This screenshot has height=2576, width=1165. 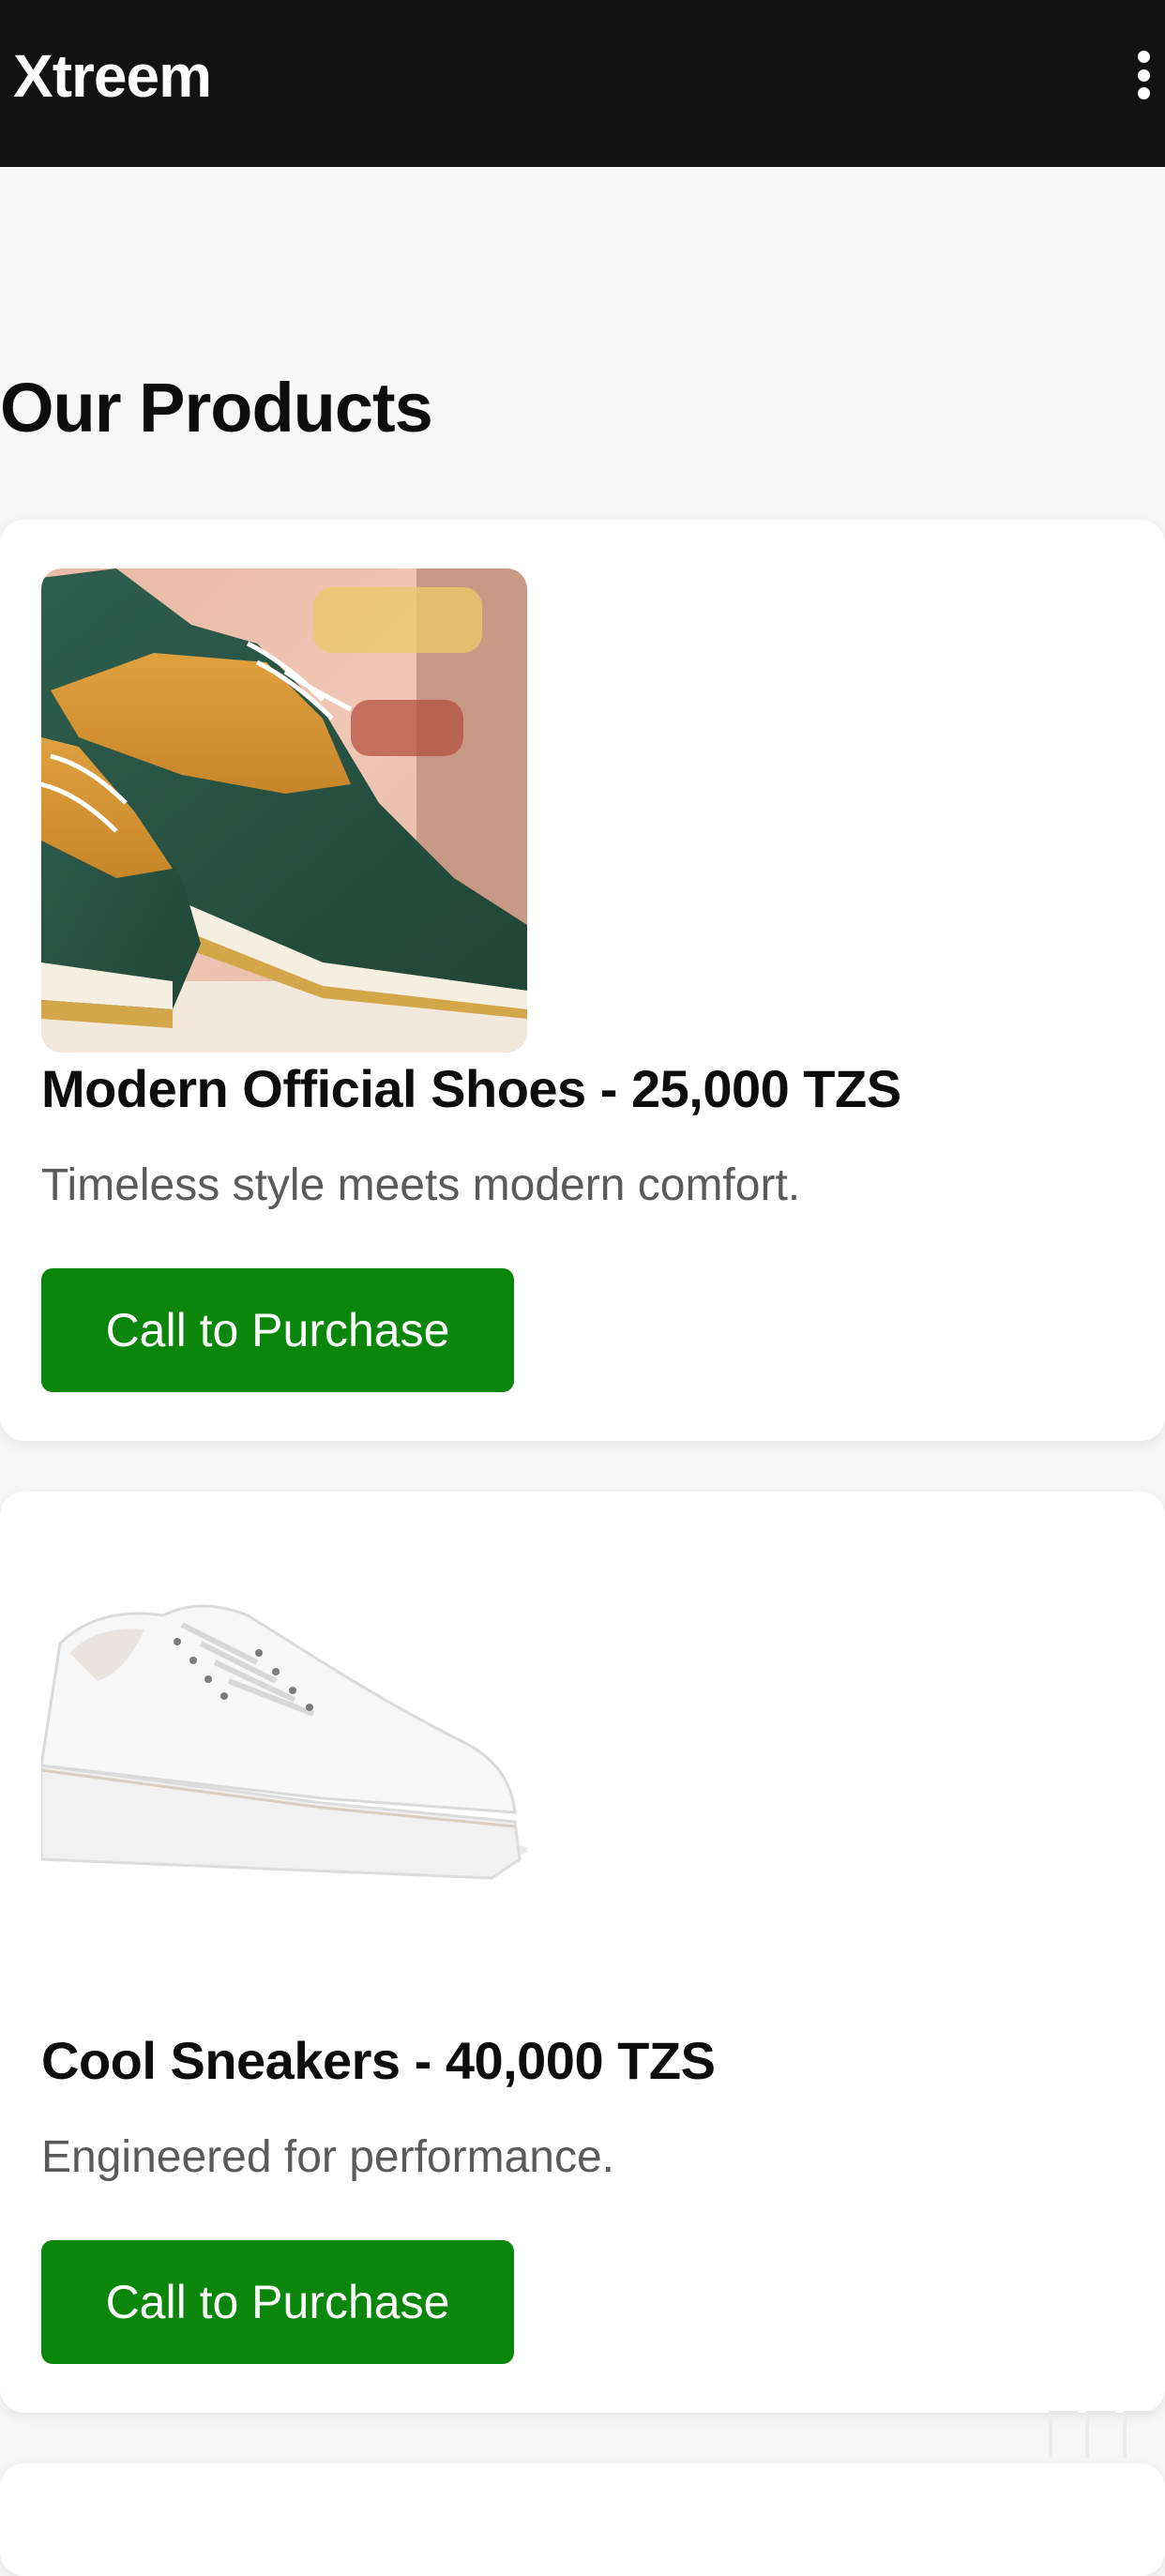 What do you see at coordinates (113, 76) in the screenshot?
I see `app-title: Xtreem` at bounding box center [113, 76].